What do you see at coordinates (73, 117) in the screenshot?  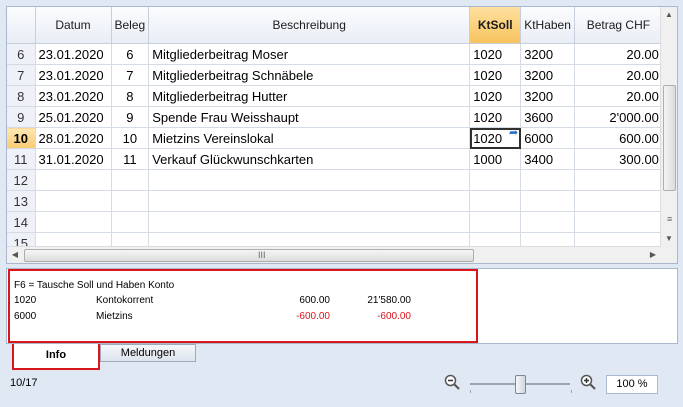 I see `cell-datum: 25.01.2020` at bounding box center [73, 117].